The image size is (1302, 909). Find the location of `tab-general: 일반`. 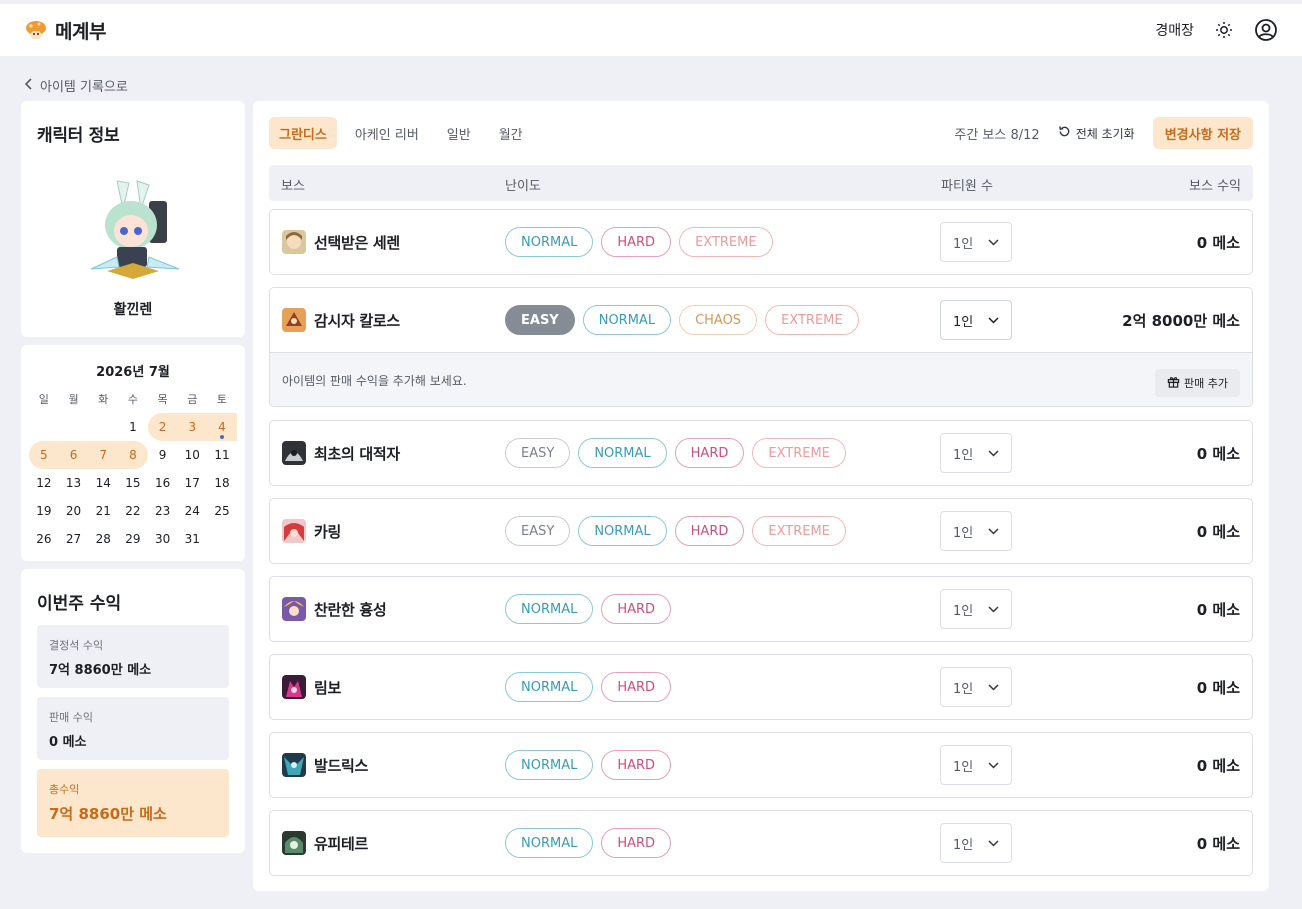

tab-general: 일반 is located at coordinates (459, 133).